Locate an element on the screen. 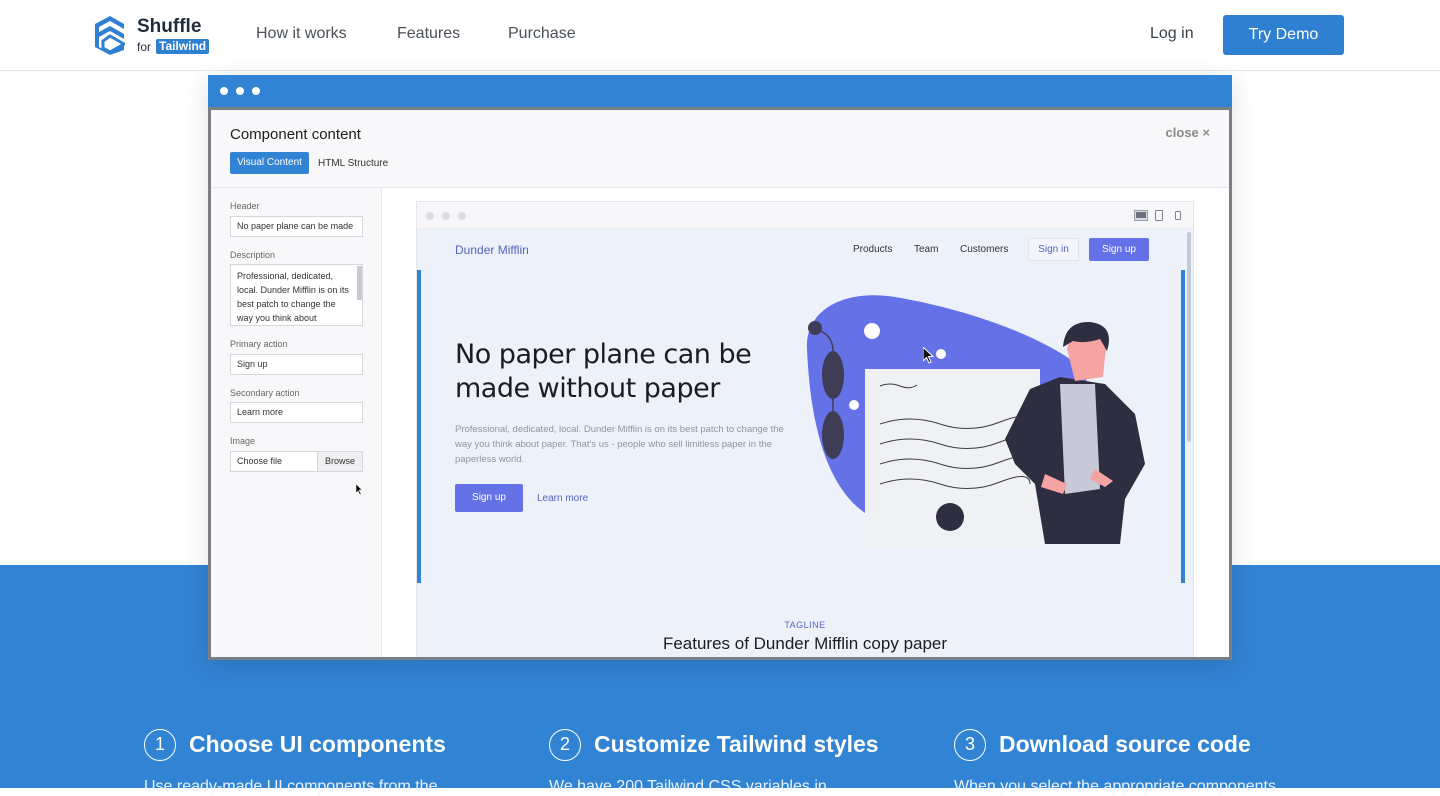 This screenshot has height=796, width=1440. close-button: close × is located at coordinates (1188, 132).